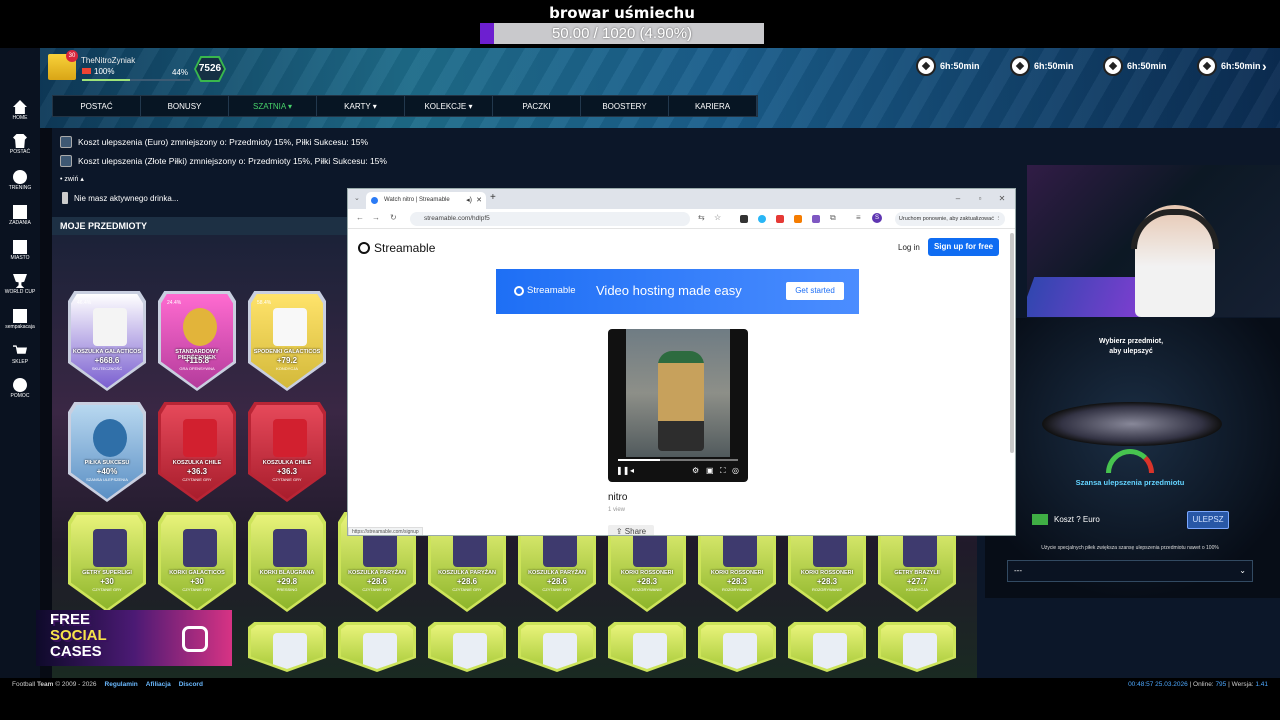  I want to click on sidebar-item-home: HOME, so click(20, 110).